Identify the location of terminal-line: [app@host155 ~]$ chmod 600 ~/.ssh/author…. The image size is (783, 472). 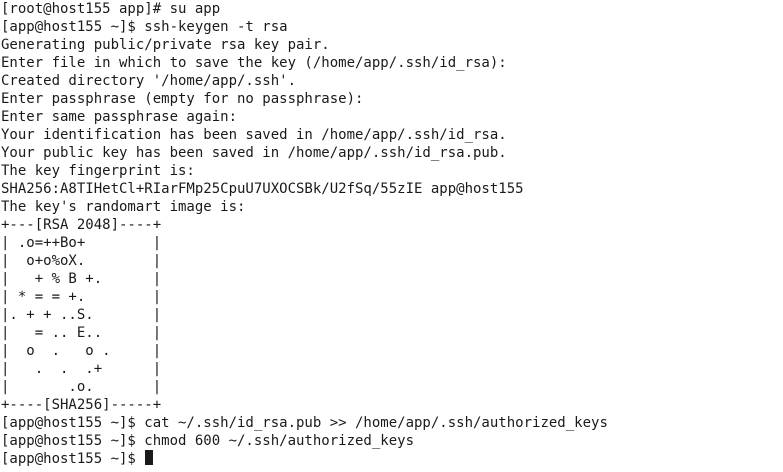
(208, 441).